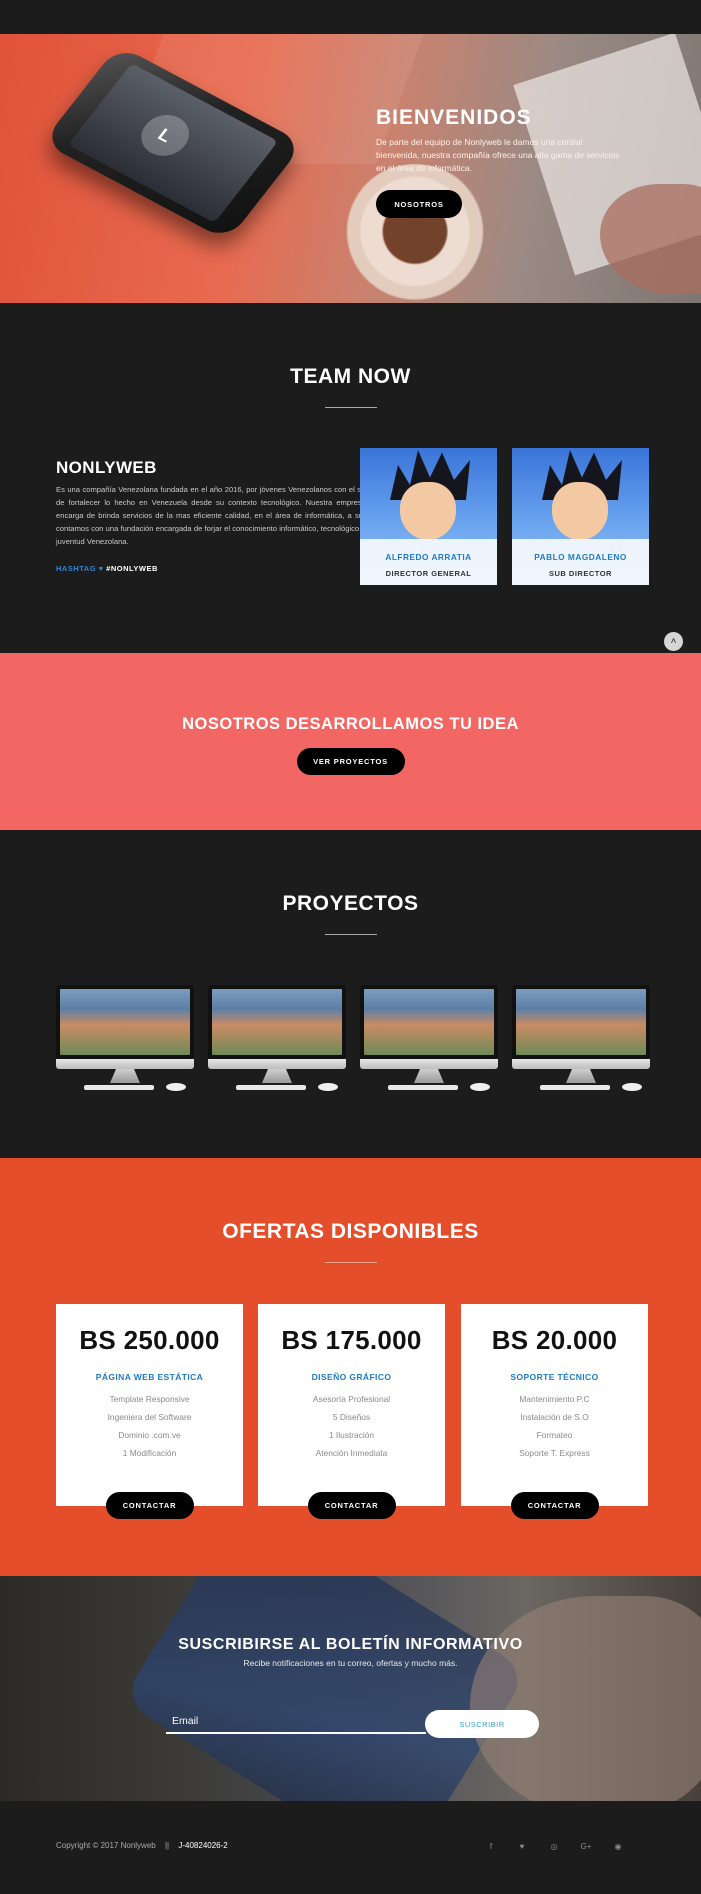  I want to click on member-name: PABLO MAGDALENO, so click(580, 557).